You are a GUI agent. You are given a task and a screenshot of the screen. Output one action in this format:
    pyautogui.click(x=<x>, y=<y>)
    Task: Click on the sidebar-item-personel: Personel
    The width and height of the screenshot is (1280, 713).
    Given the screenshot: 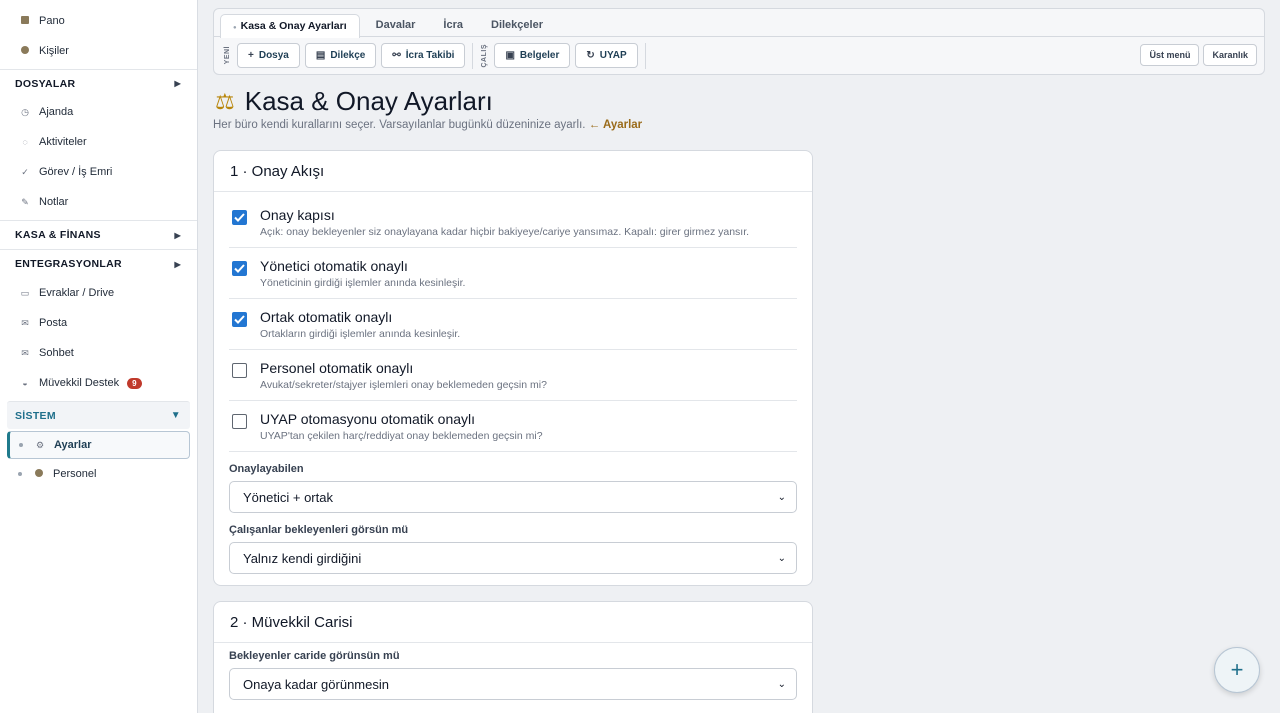 What is the action you would take?
    pyautogui.click(x=98, y=474)
    